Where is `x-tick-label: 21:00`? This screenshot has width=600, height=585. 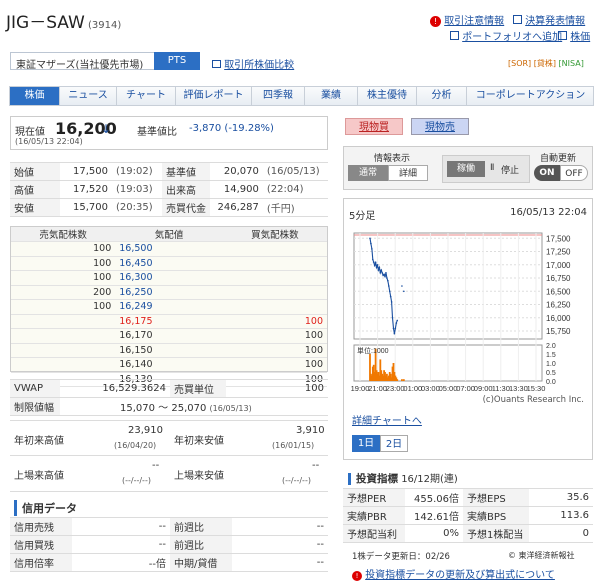
x-tick-label: 21:00 is located at coordinates (377, 388).